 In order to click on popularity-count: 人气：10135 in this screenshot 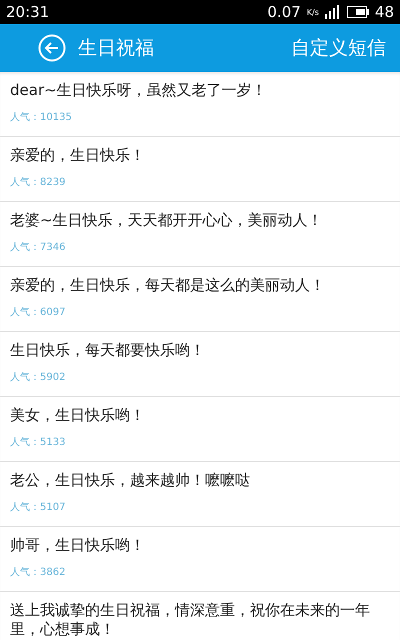, I will do `click(41, 118)`.